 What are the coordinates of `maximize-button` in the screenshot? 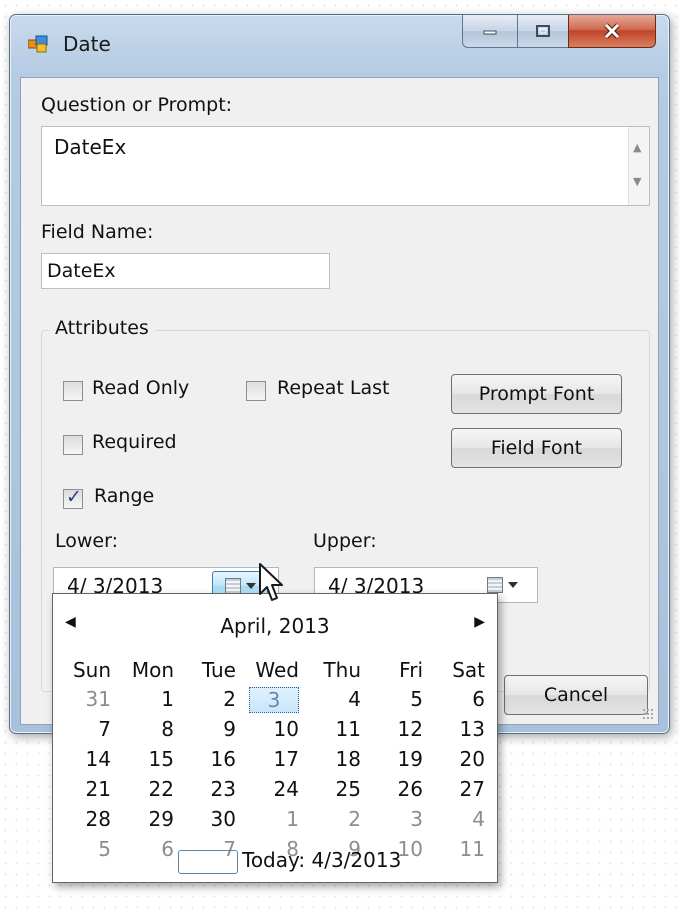 It's located at (543, 31).